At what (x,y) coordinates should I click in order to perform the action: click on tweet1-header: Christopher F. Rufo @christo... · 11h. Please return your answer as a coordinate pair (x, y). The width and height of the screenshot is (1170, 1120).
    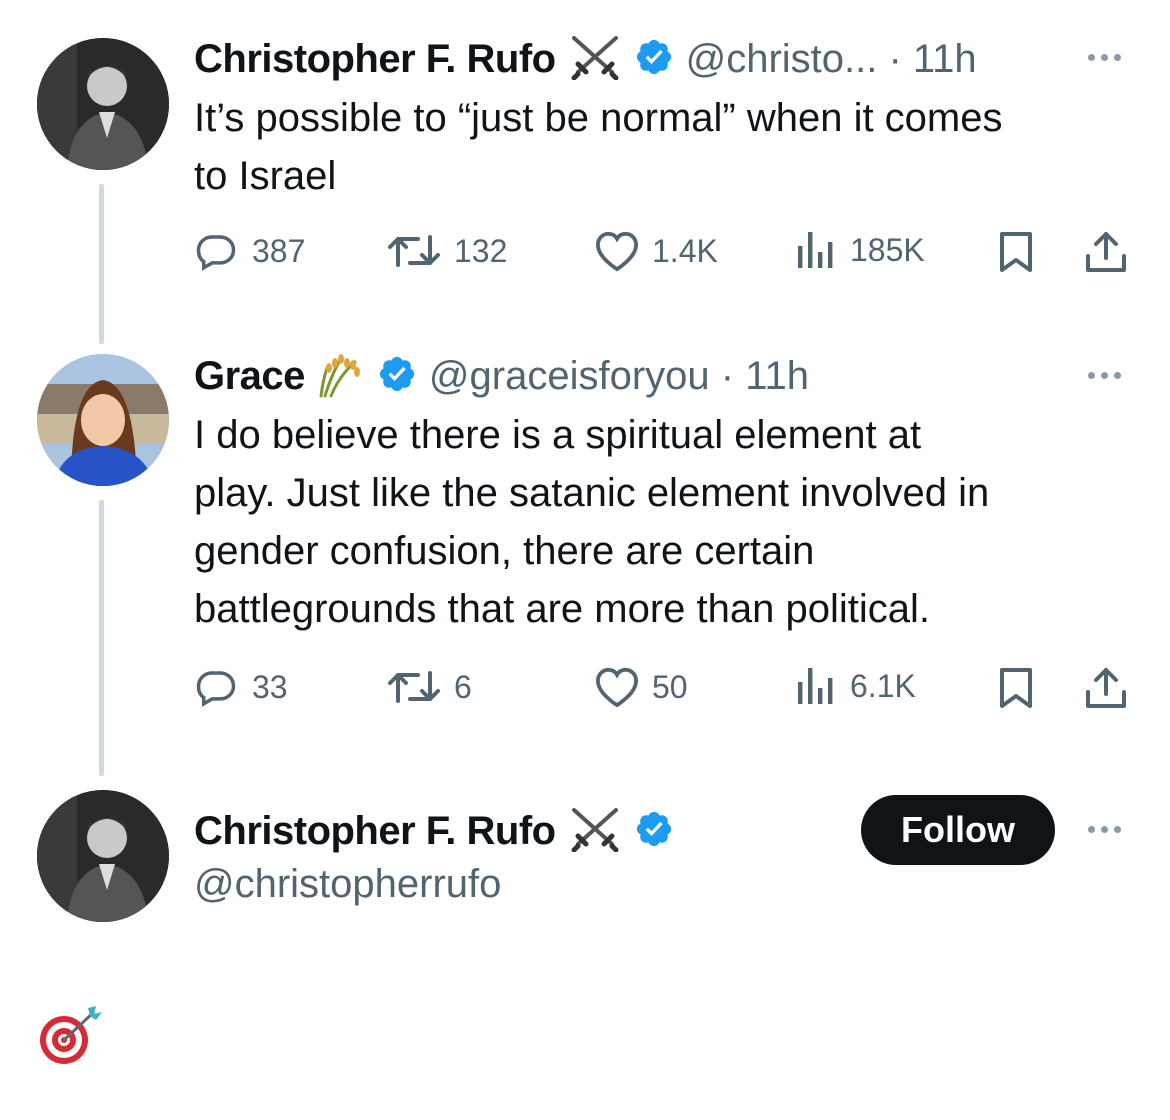
    Looking at the image, I should click on (585, 59).